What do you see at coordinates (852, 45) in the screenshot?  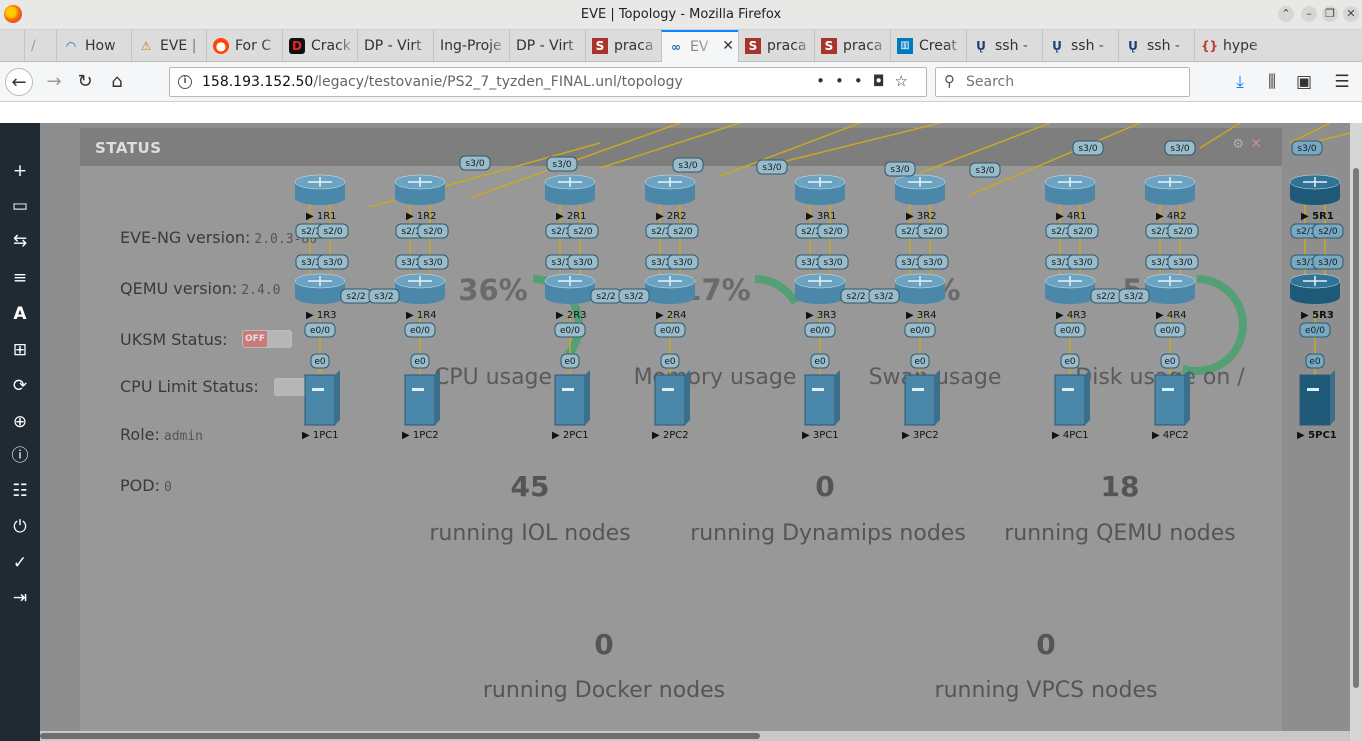 I see `tab-10: Spraca` at bounding box center [852, 45].